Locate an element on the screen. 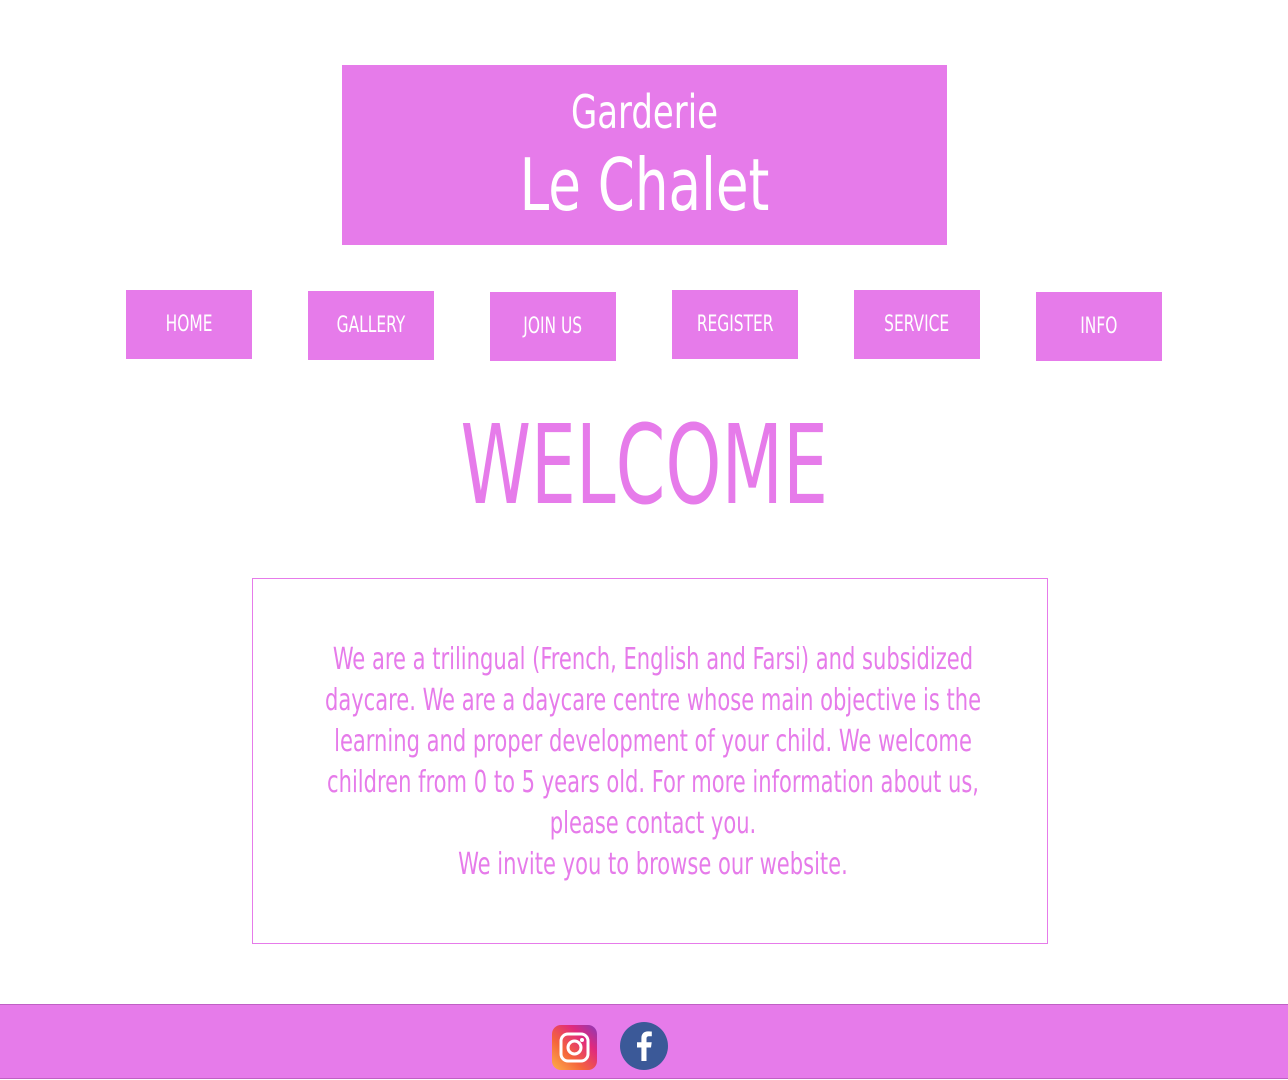 Image resolution: width=1288 pixels, height=1080 pixels. nav-join-us-label: JOIN US is located at coordinates (553, 326).